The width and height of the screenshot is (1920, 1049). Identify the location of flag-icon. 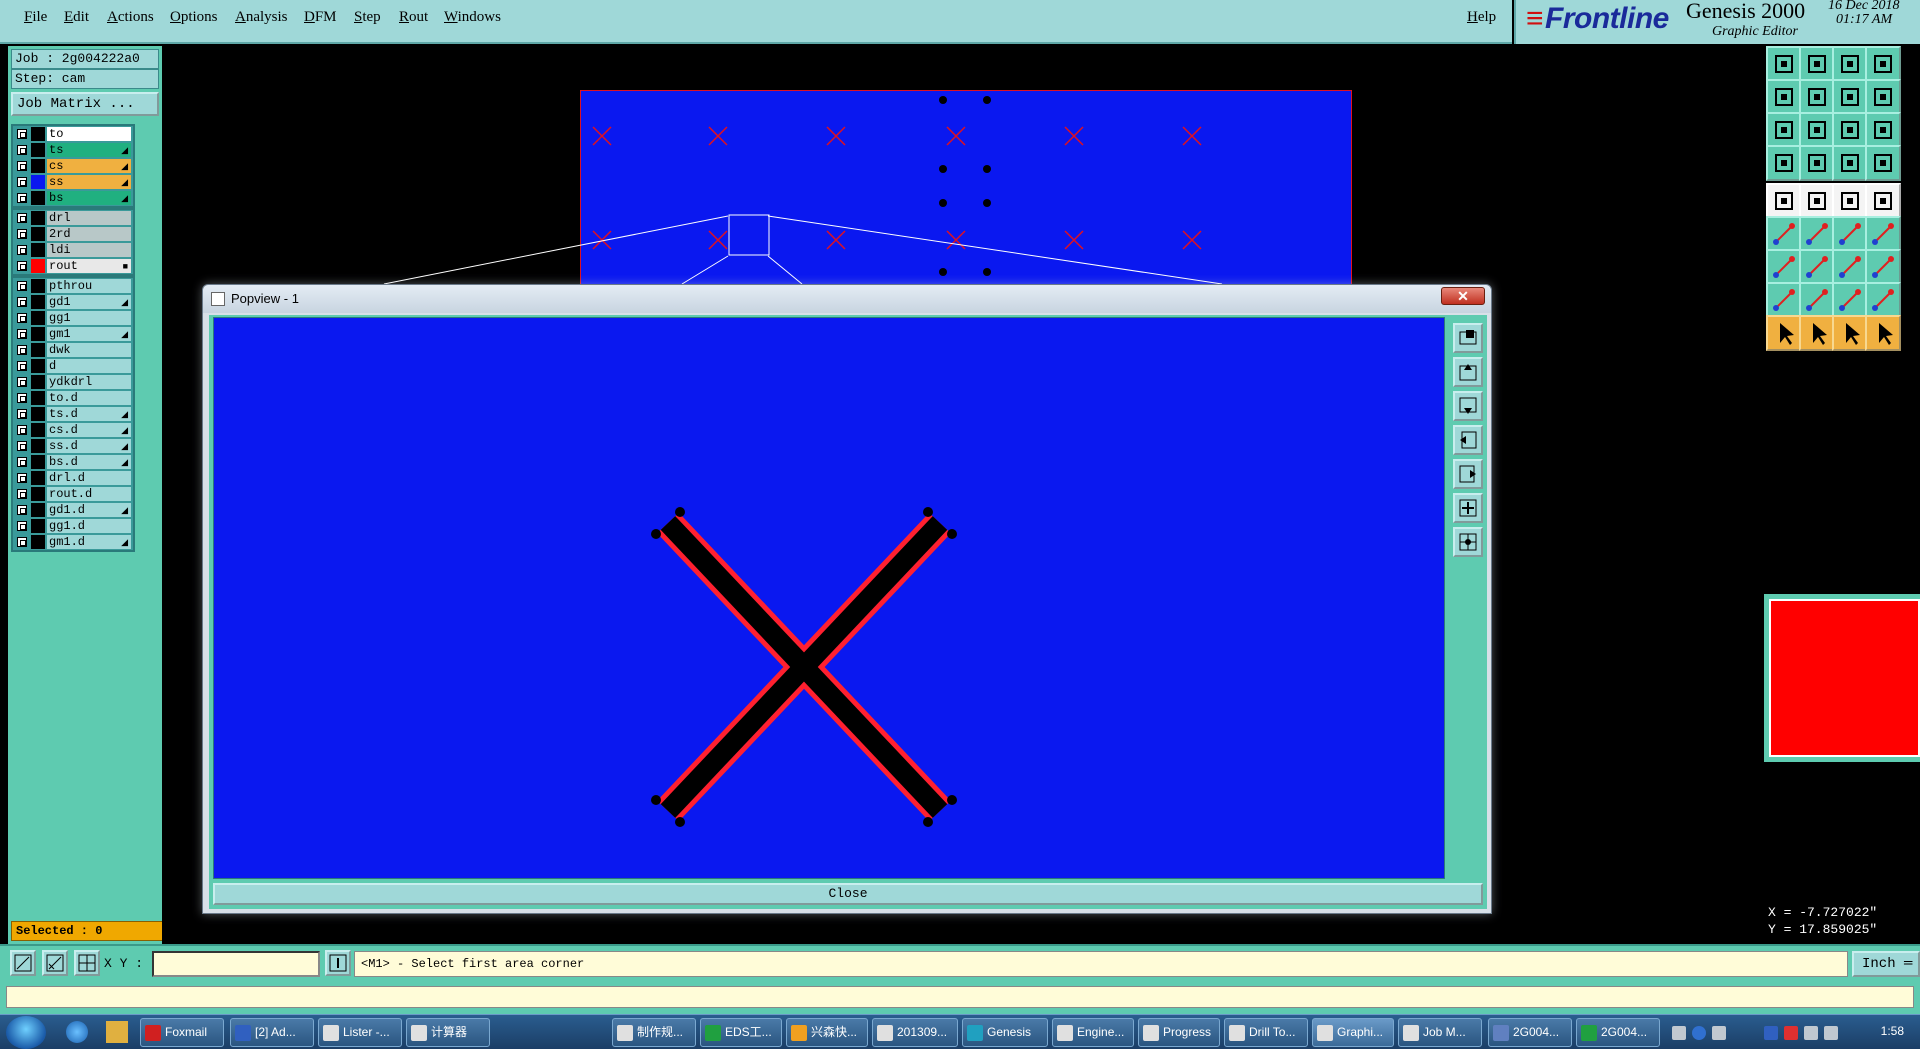
(1791, 1033).